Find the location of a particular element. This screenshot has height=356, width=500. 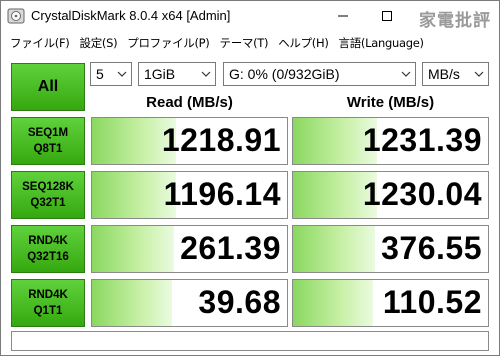

write-value: 376.55 is located at coordinates (431, 248).